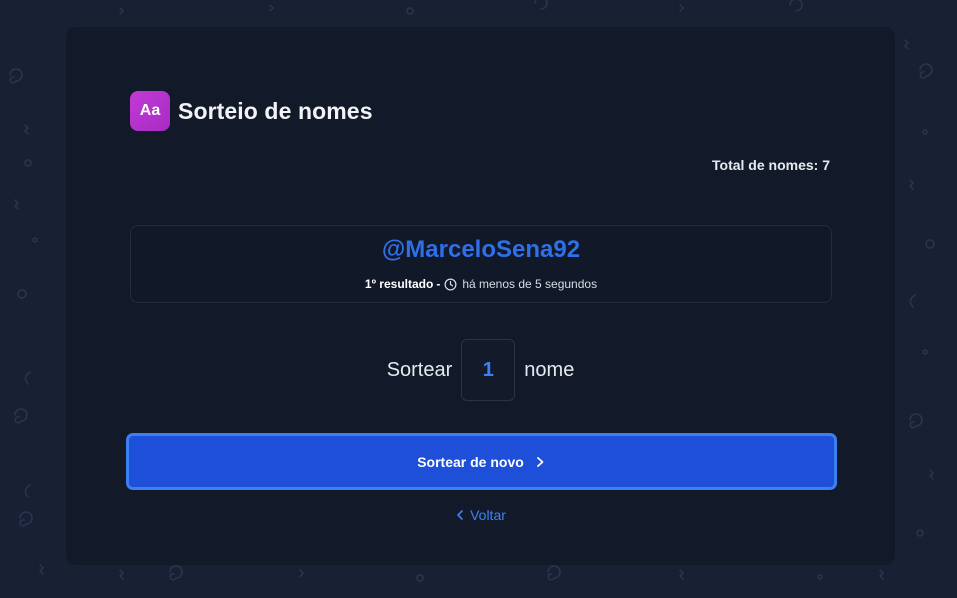 The image size is (957, 598). I want to click on back-link: Voltar, so click(480, 515).